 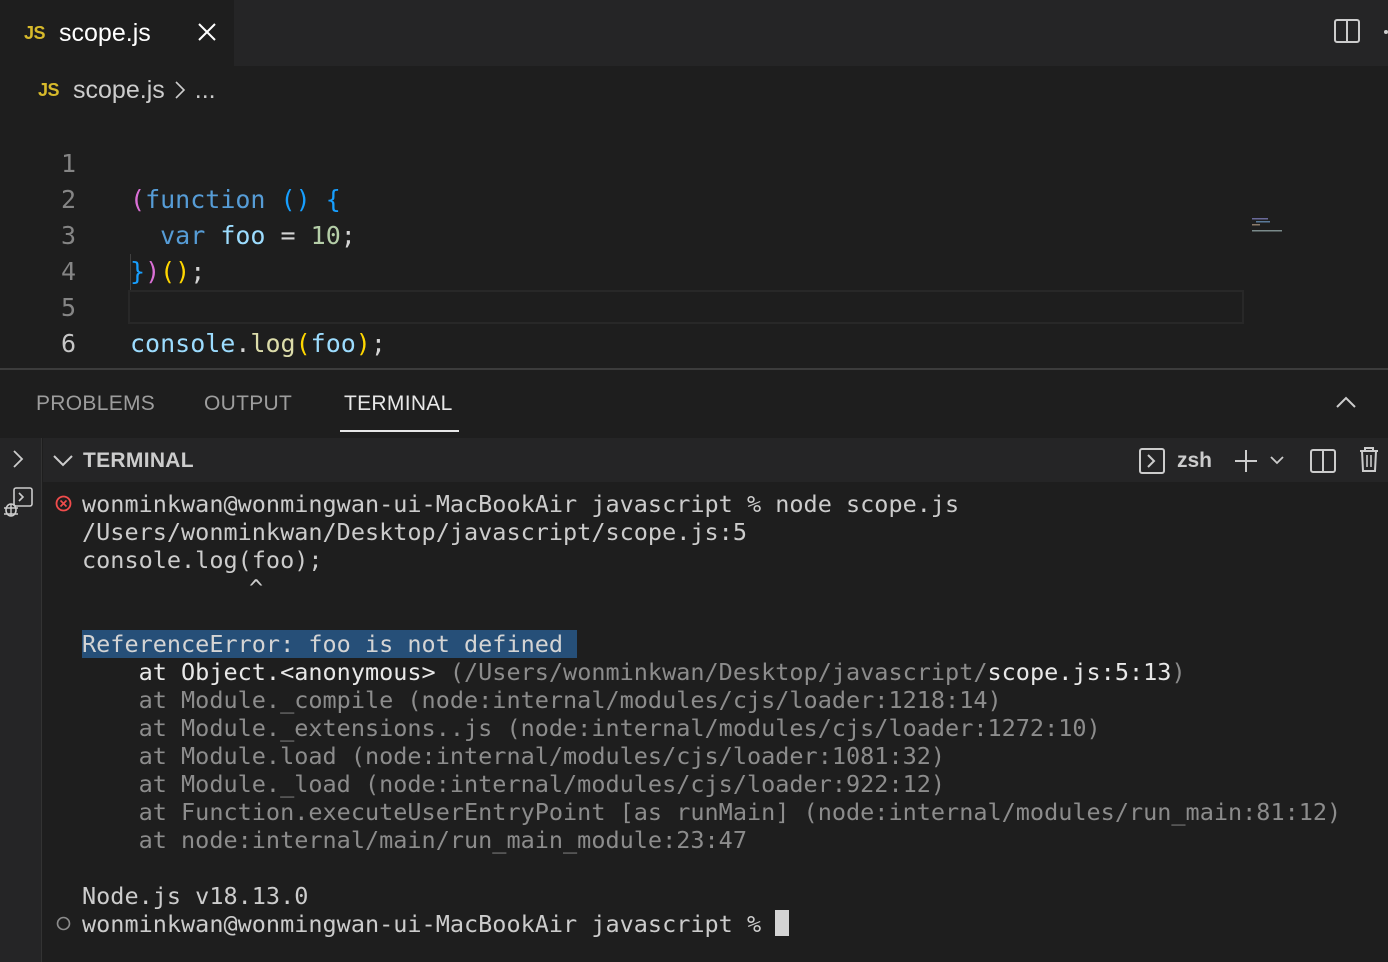 What do you see at coordinates (63, 503) in the screenshot?
I see `error-status-icon` at bounding box center [63, 503].